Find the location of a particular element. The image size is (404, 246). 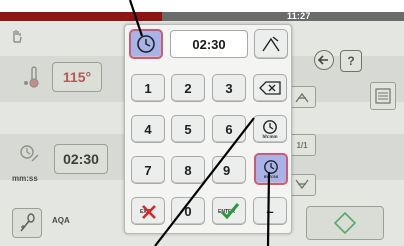

hand-icon is located at coordinates (17, 36).